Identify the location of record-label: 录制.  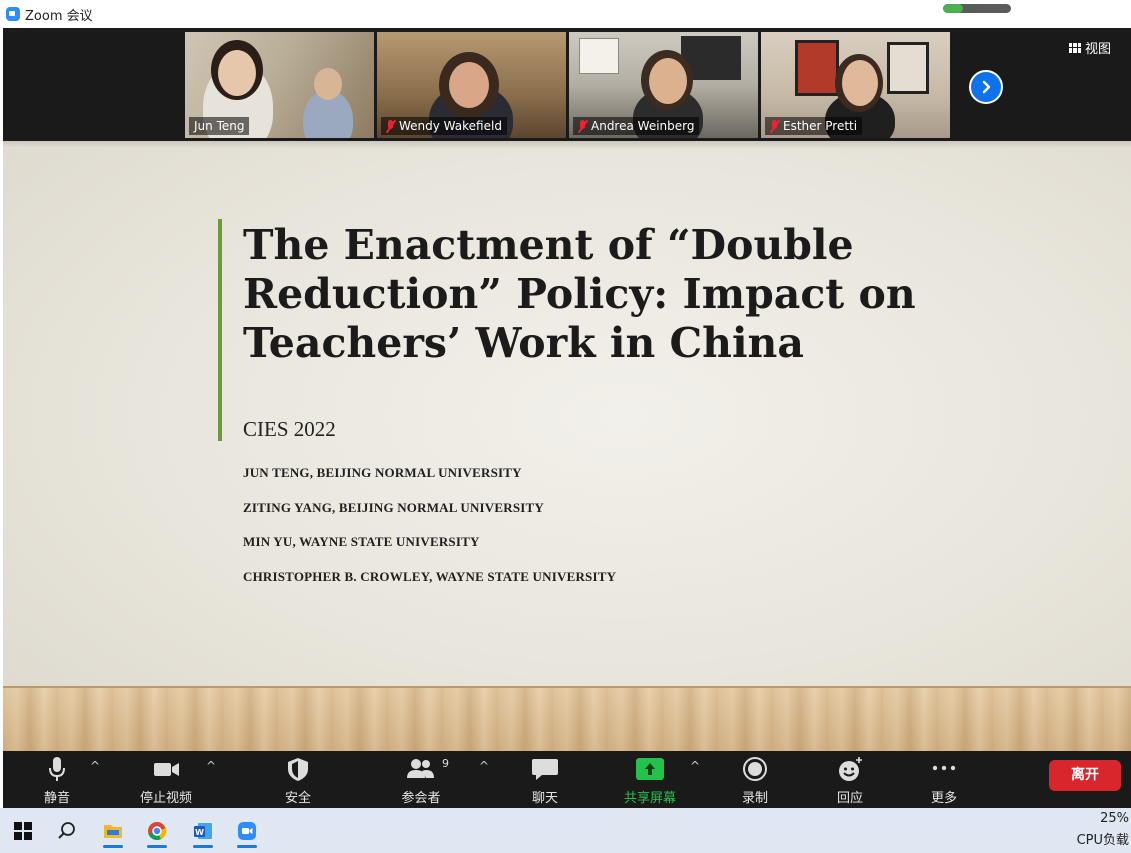
(754, 798).